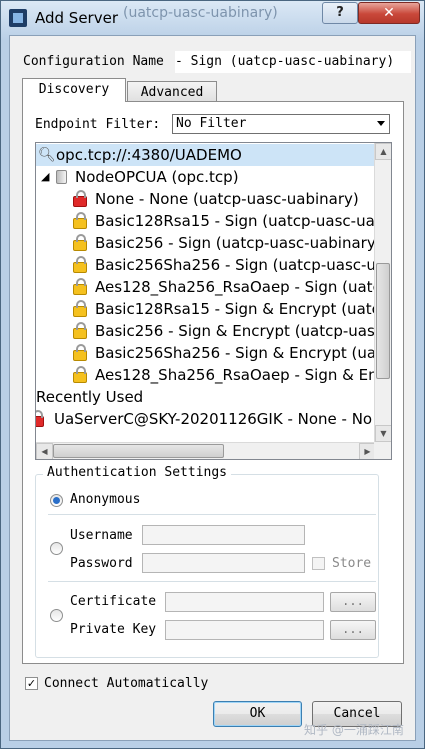 This screenshot has height=749, width=425. I want to click on scroll-up-icon: ▲, so click(383, 151).